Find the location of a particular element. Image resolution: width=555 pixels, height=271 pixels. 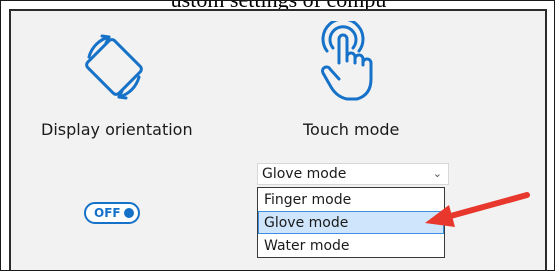

display-orientation-toggle: OFF is located at coordinates (112, 213).